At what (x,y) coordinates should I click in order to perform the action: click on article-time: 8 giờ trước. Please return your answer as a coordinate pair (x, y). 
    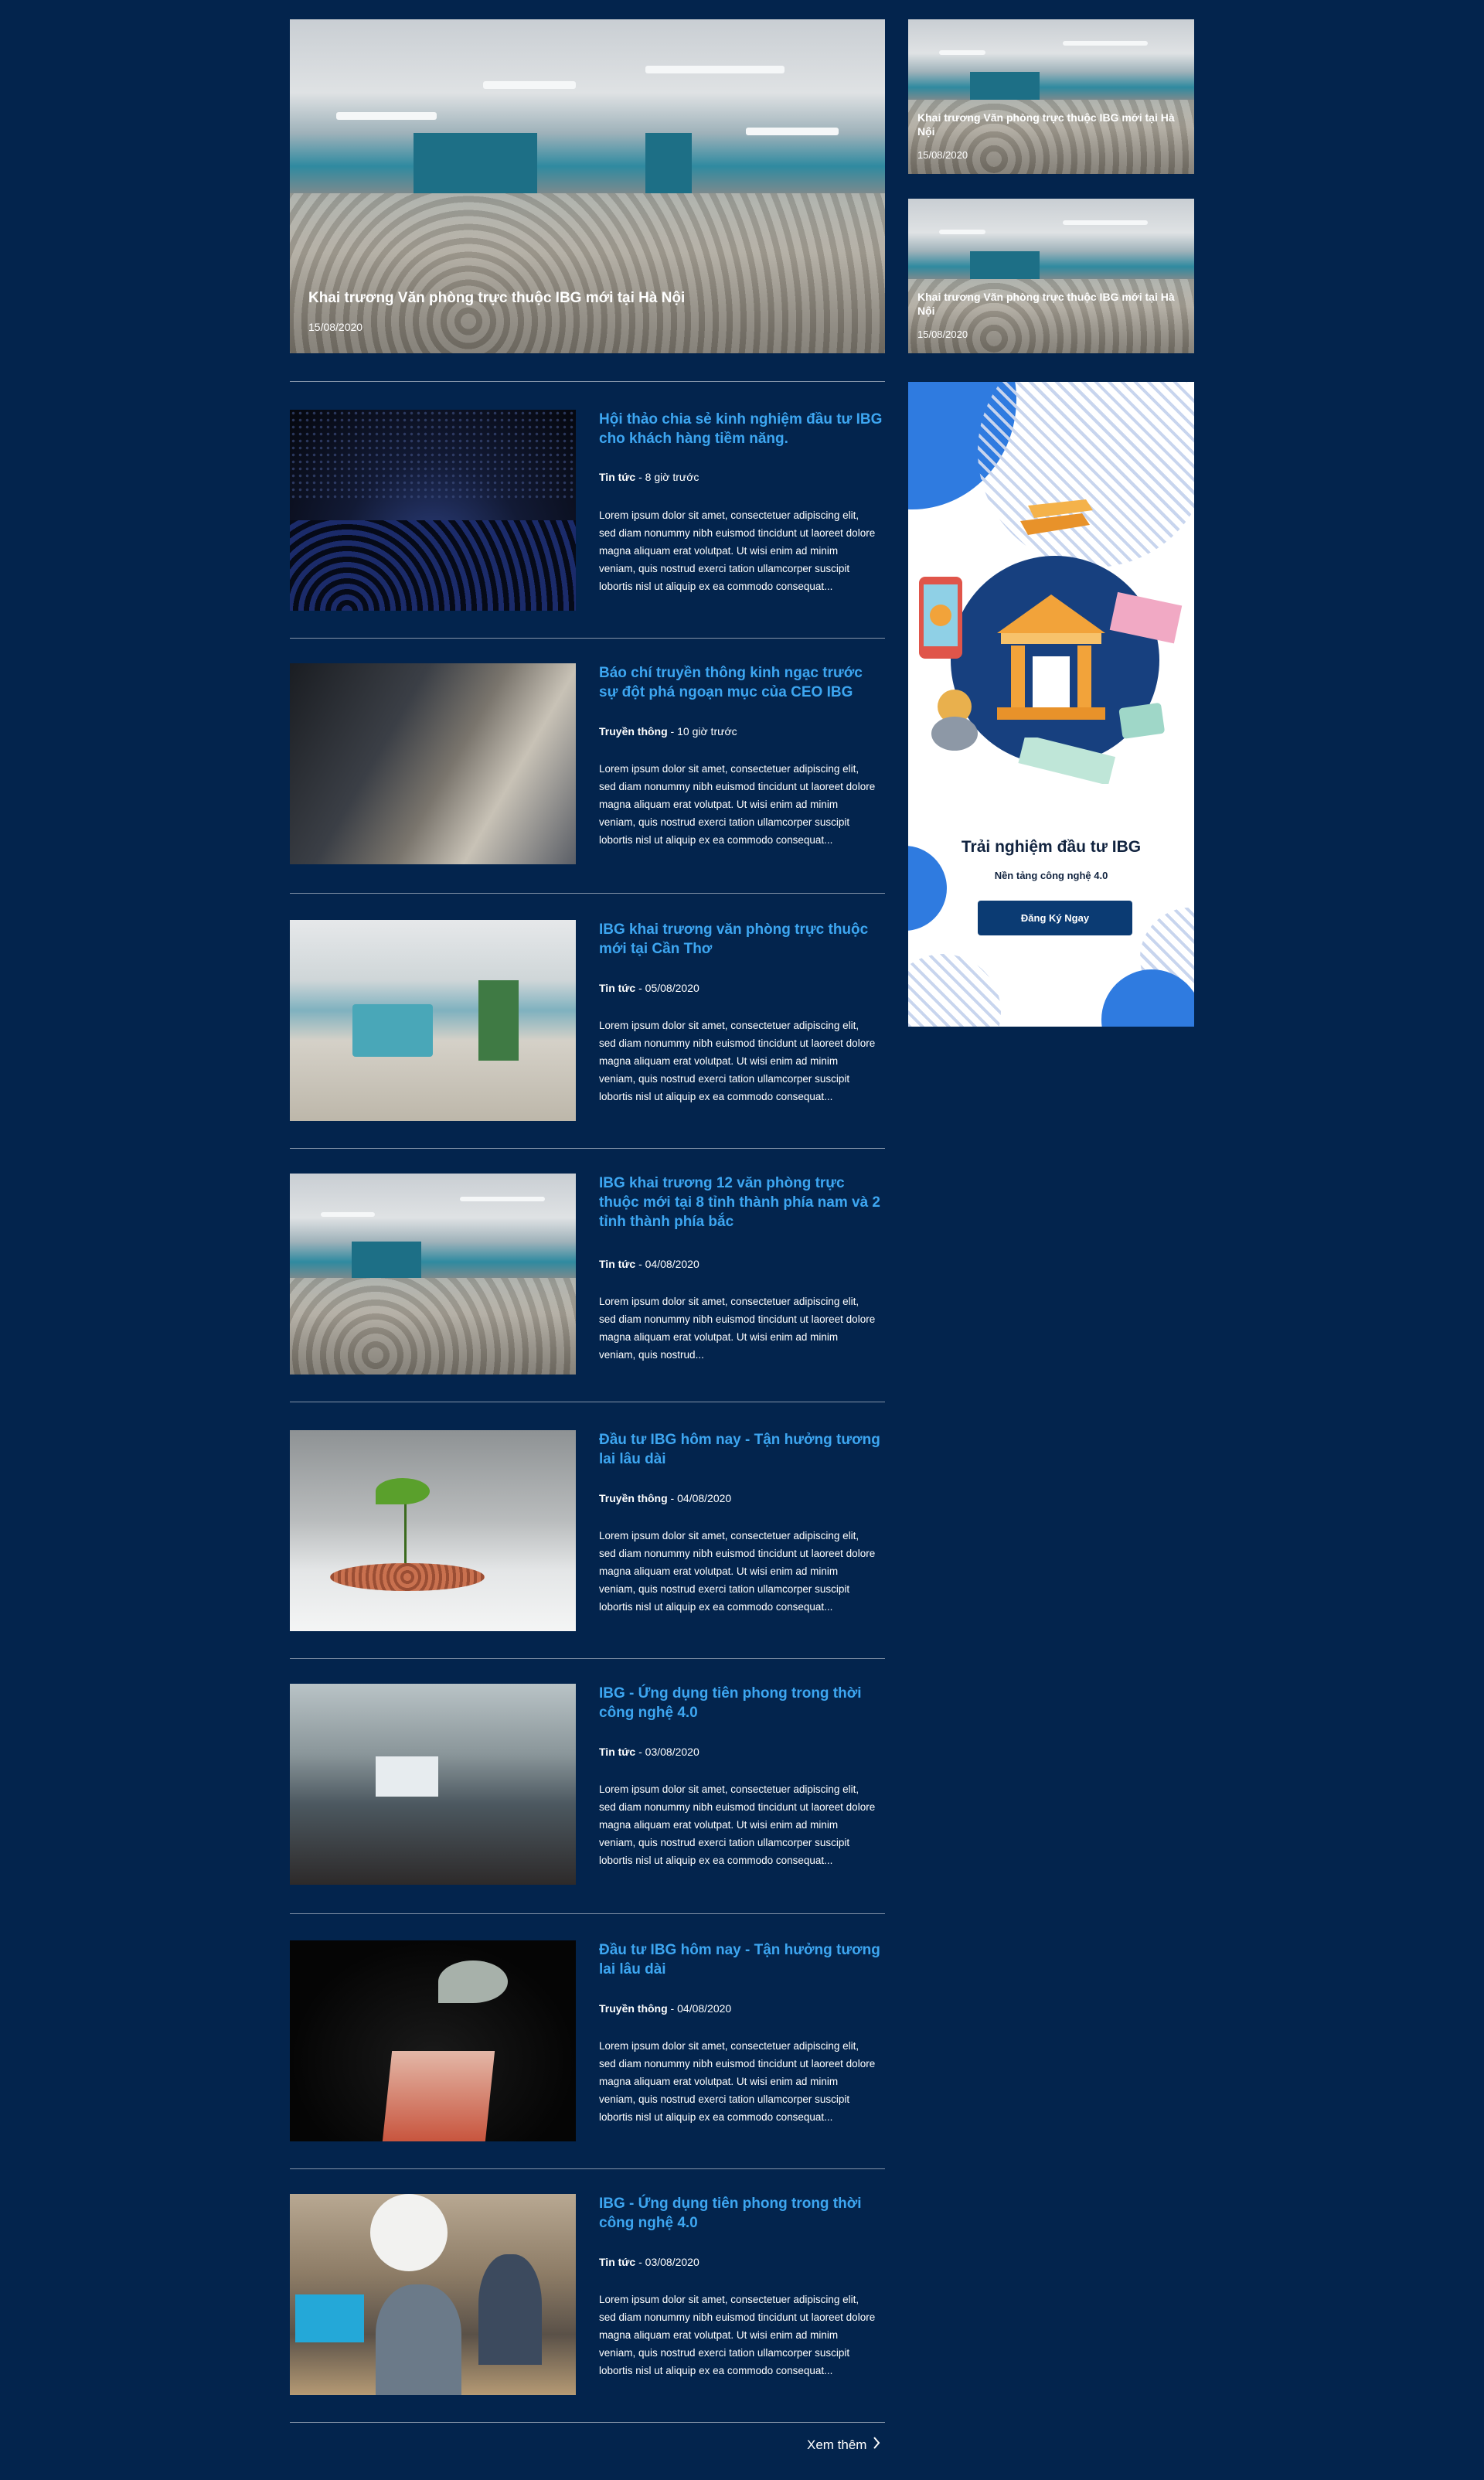
    Looking at the image, I should click on (672, 477).